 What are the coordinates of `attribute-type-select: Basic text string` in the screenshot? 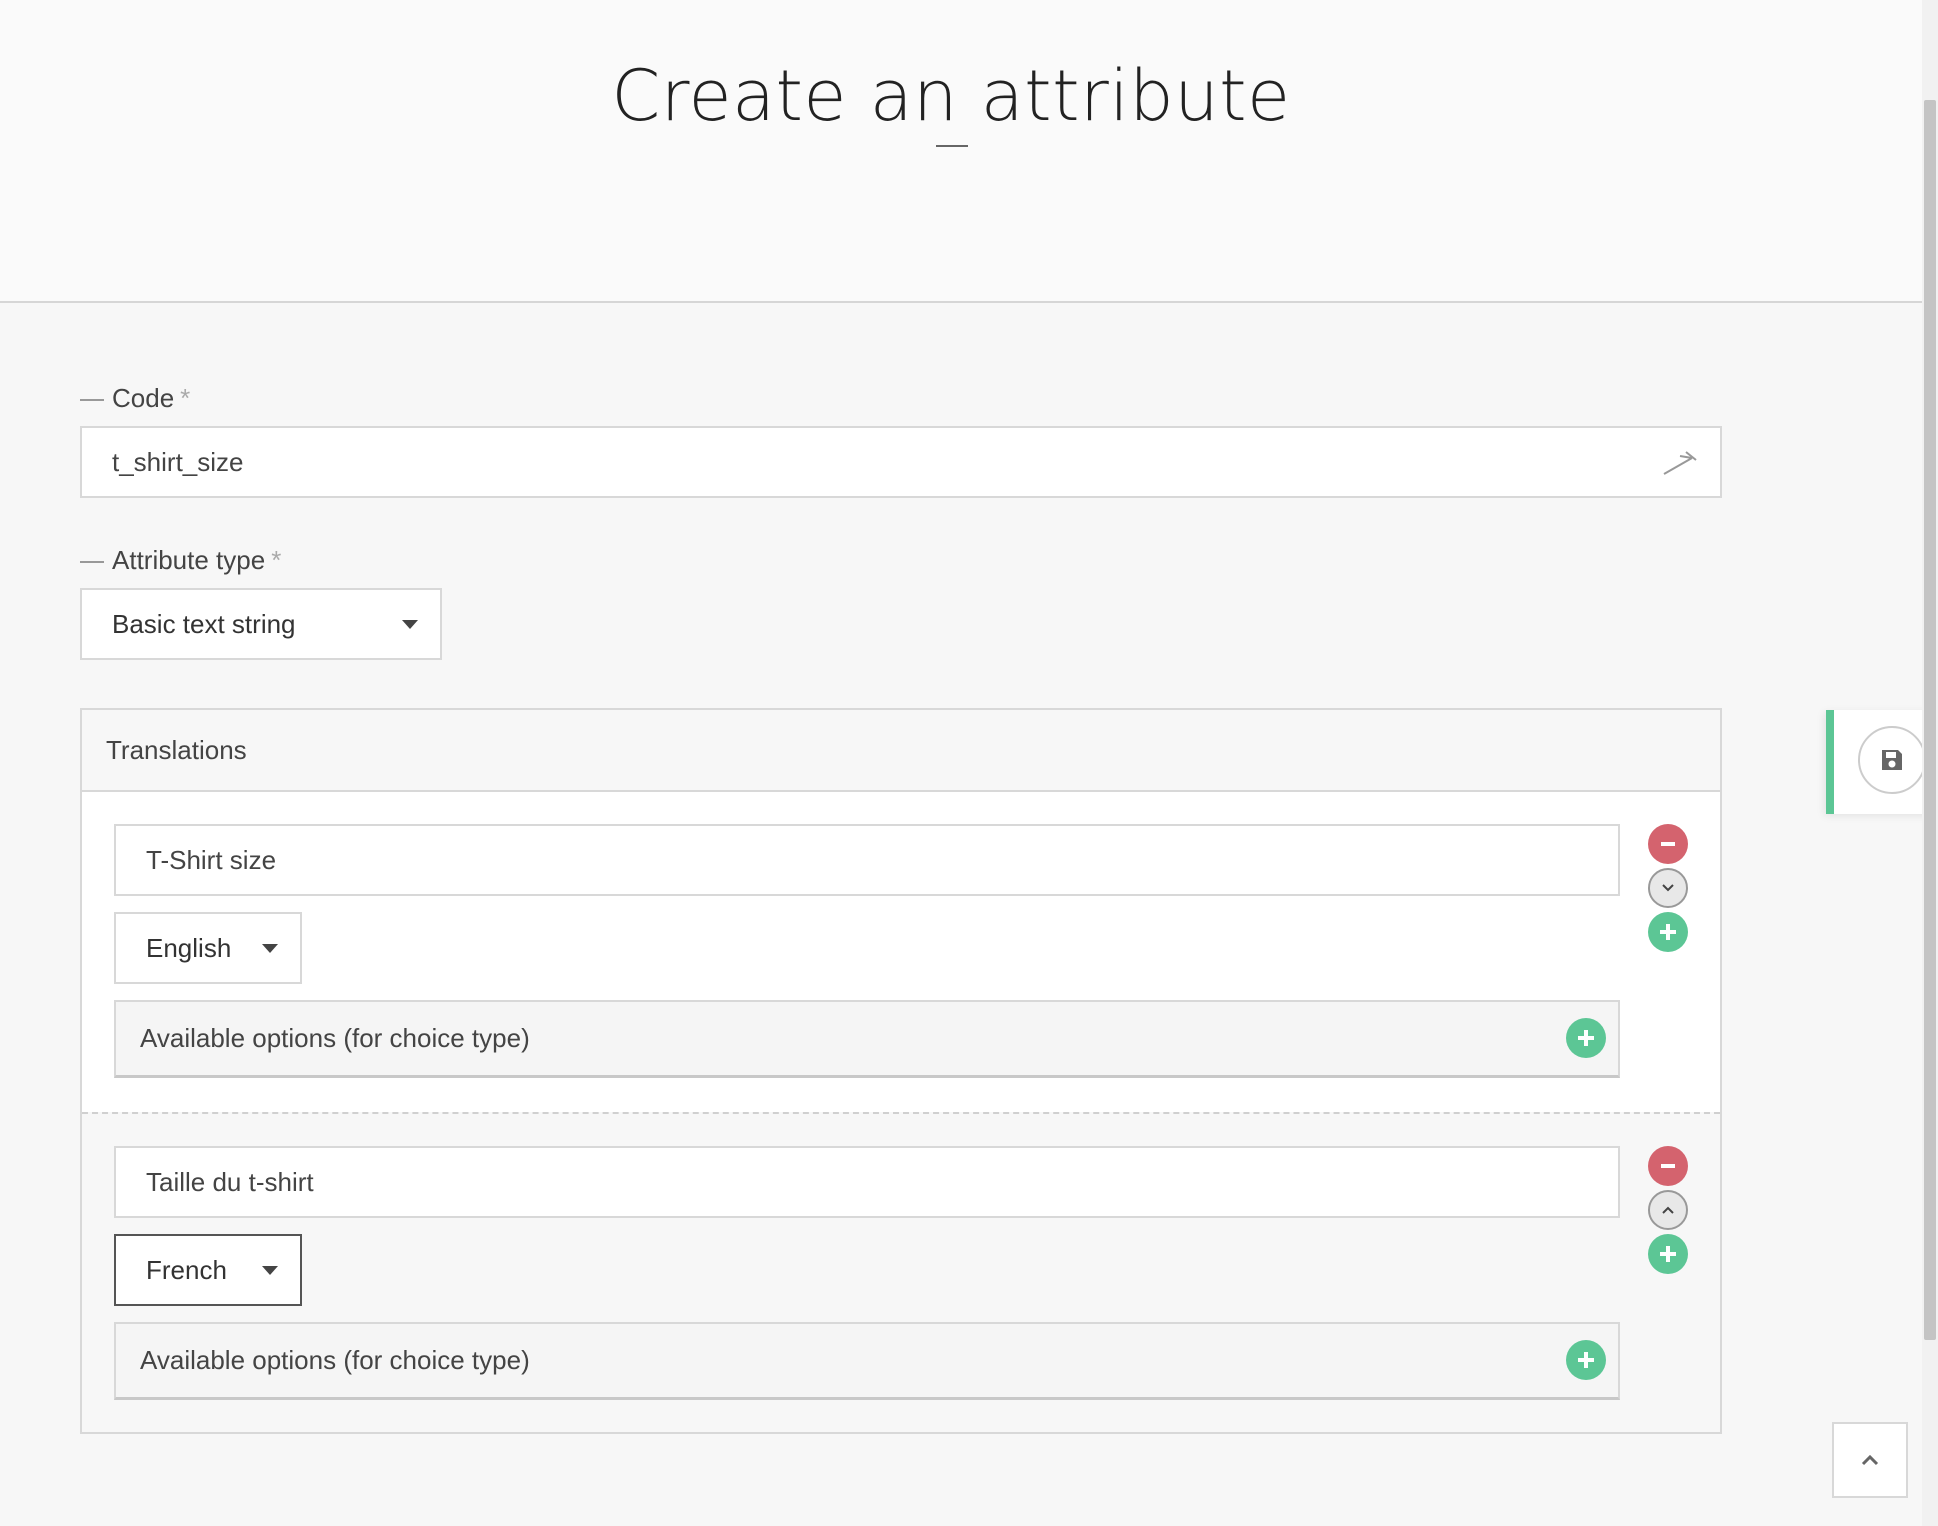 It's located at (261, 624).